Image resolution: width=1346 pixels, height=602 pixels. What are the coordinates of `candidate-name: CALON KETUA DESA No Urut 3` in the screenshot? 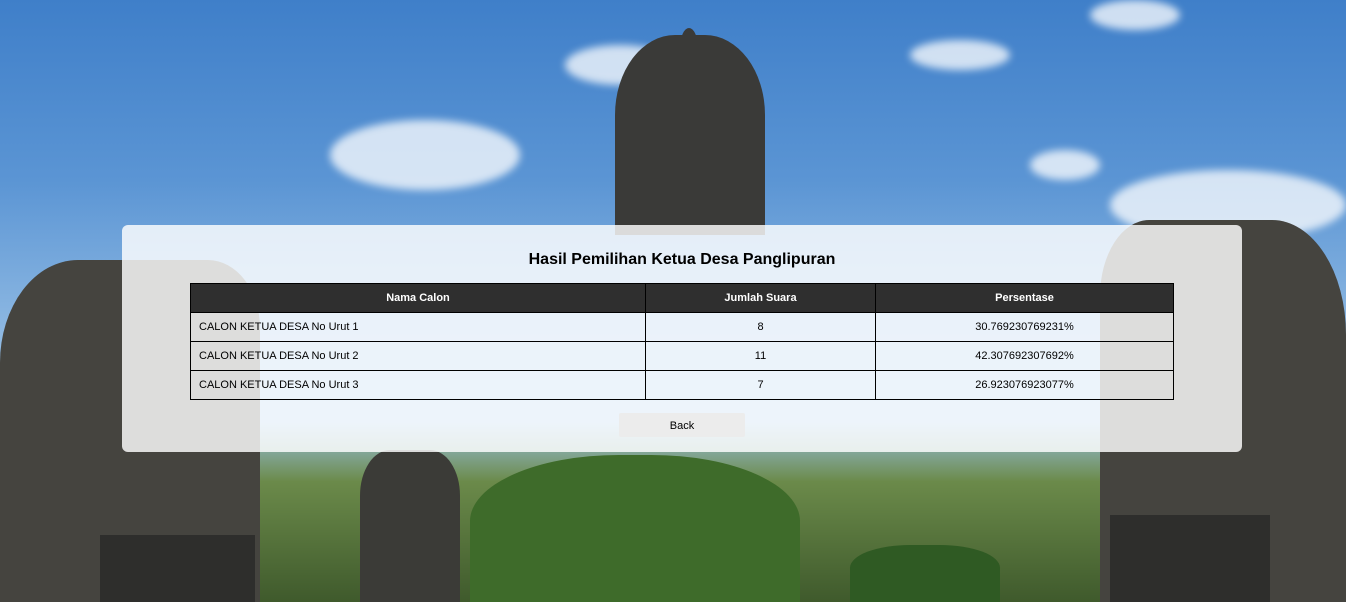 It's located at (418, 385).